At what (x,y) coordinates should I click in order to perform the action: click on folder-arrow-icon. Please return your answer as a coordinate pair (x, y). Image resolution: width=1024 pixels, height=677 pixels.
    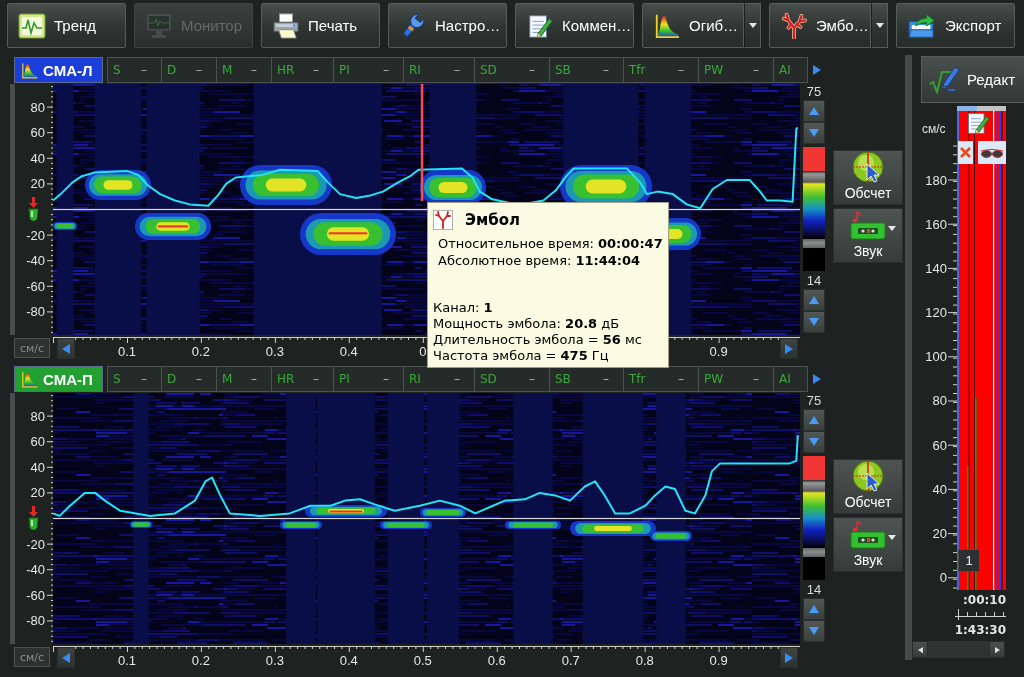
    Looking at the image, I should click on (922, 25).